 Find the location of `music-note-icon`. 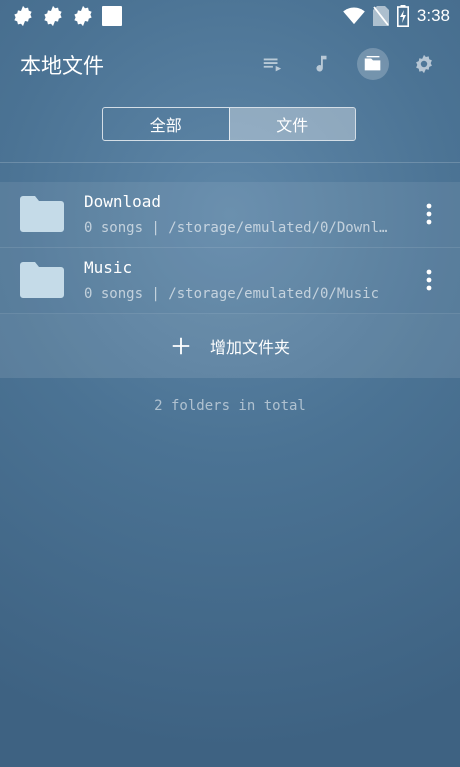

music-note-icon is located at coordinates (321, 63).